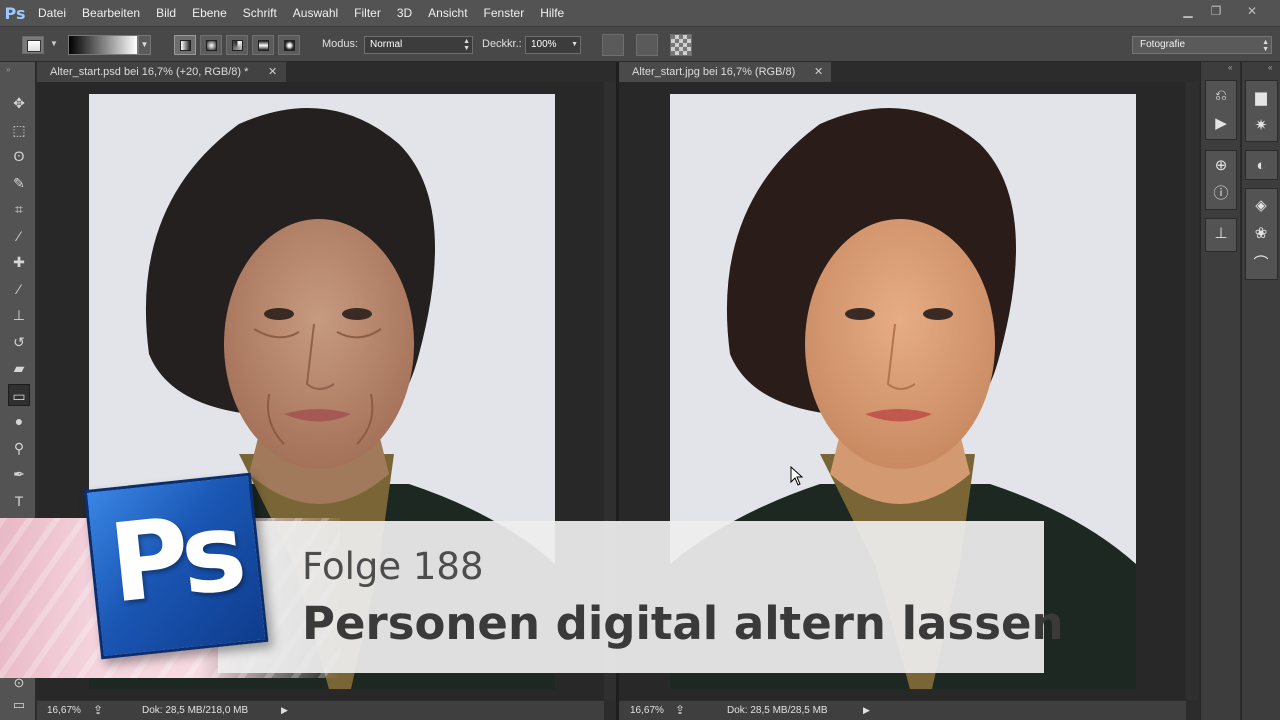 This screenshot has height=720, width=1280. I want to click on navigator-icon: ✷, so click(1261, 126).